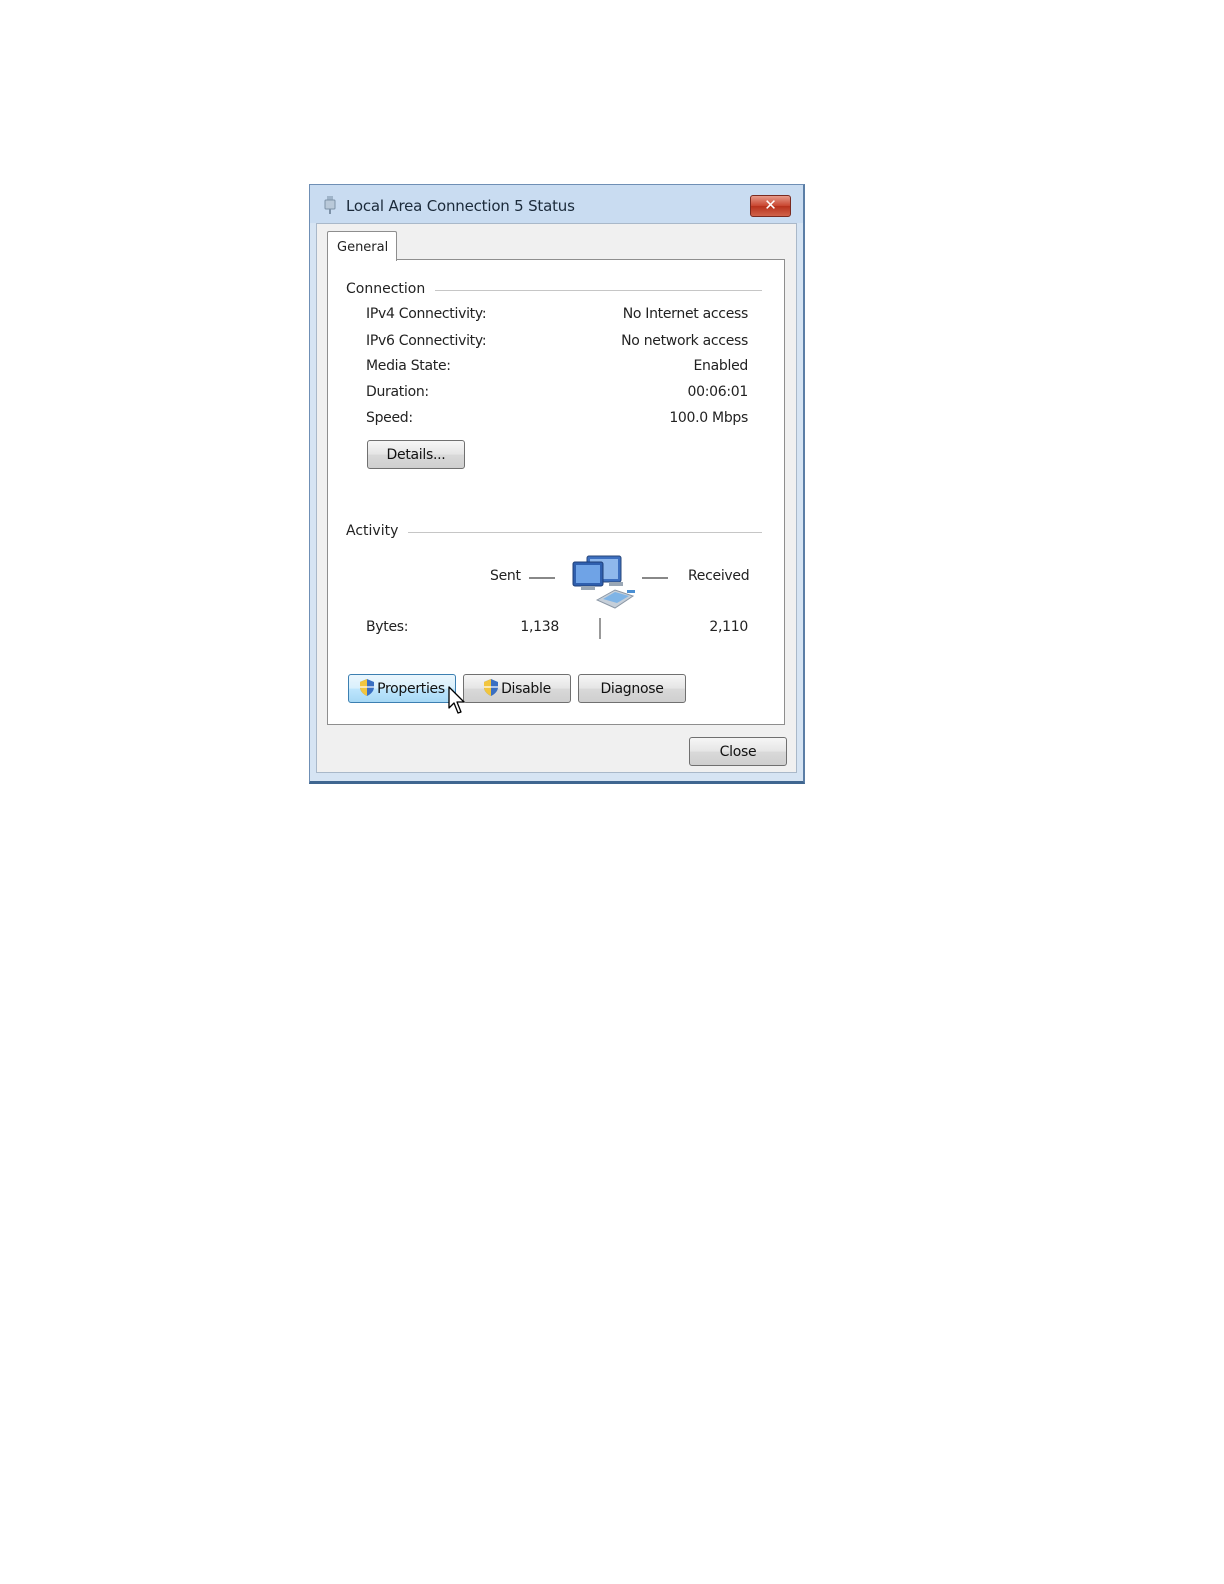  Describe the element at coordinates (408, 366) in the screenshot. I see `media-state-label: Media State:` at that location.